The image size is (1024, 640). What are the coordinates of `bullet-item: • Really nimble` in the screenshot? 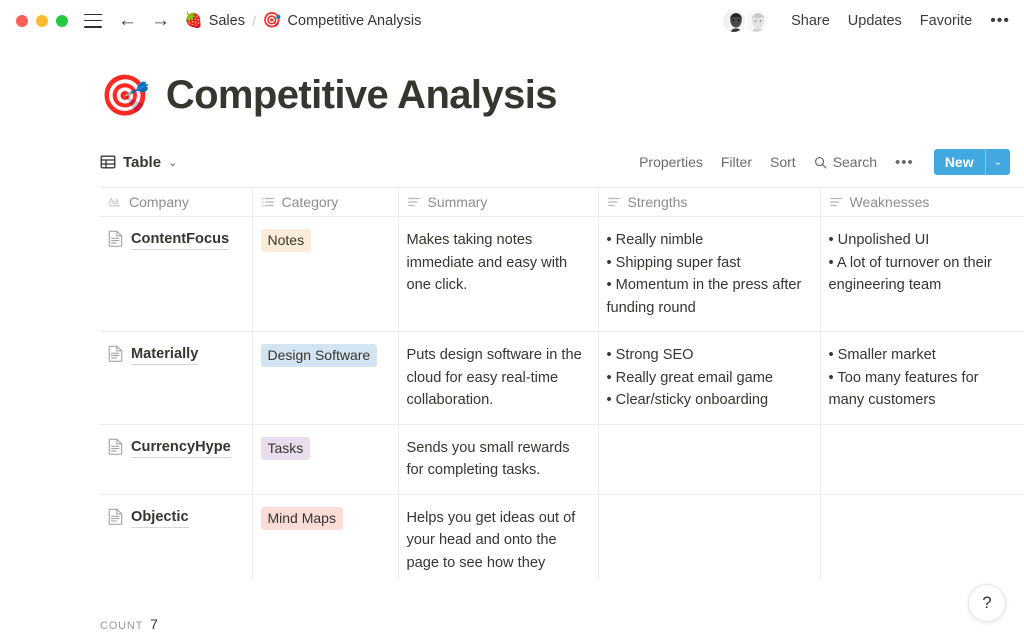 It's located at (655, 240).